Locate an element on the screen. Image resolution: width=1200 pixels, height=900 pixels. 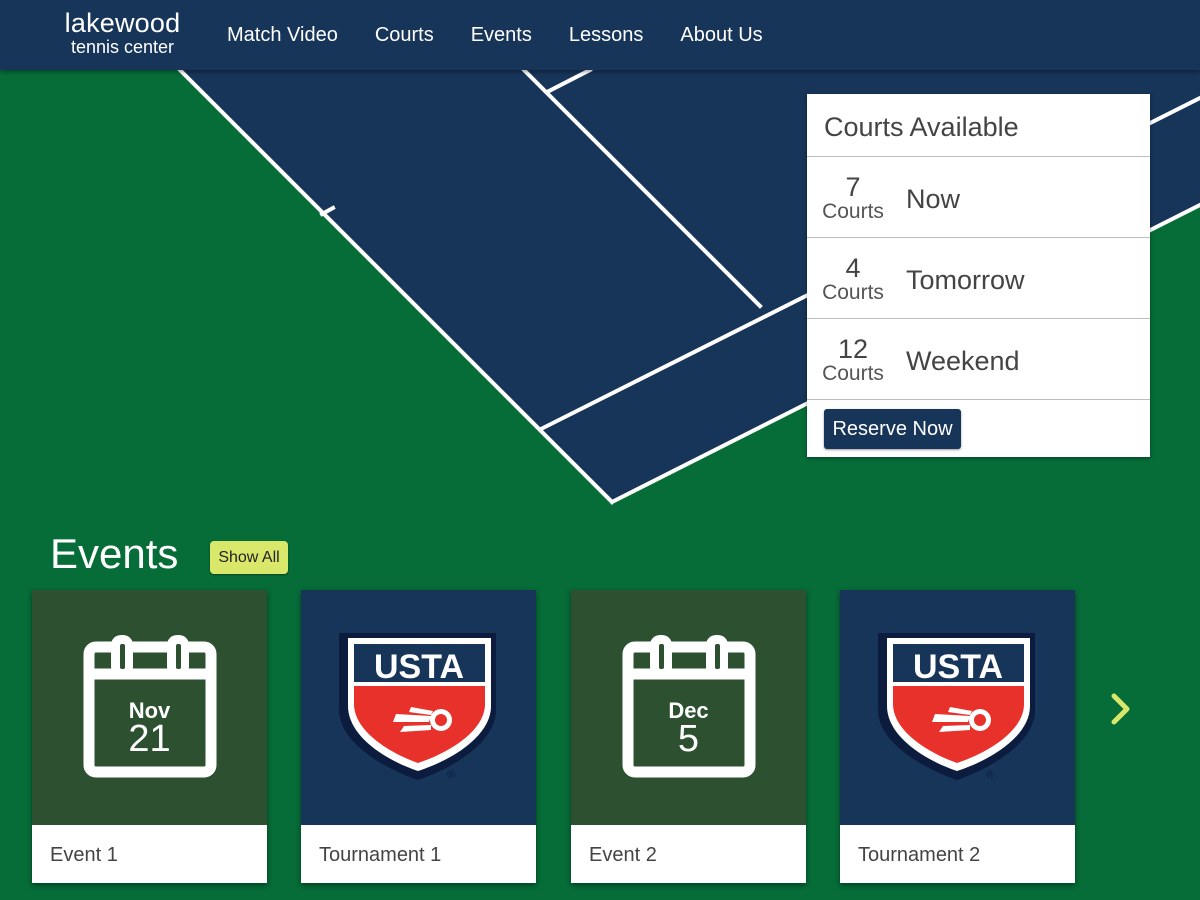
event-card-label: Tournament 2 is located at coordinates (919, 855).